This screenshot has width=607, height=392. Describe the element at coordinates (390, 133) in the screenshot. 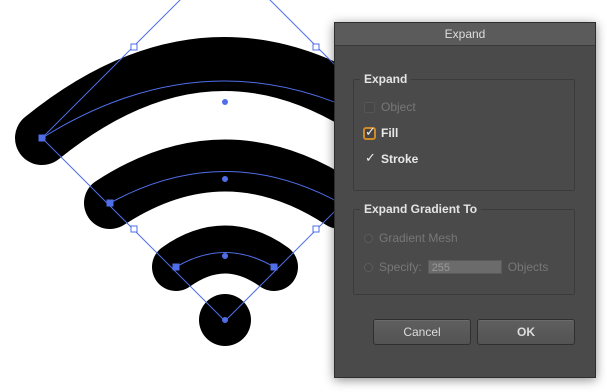

I see `fill-label: Fill` at that location.